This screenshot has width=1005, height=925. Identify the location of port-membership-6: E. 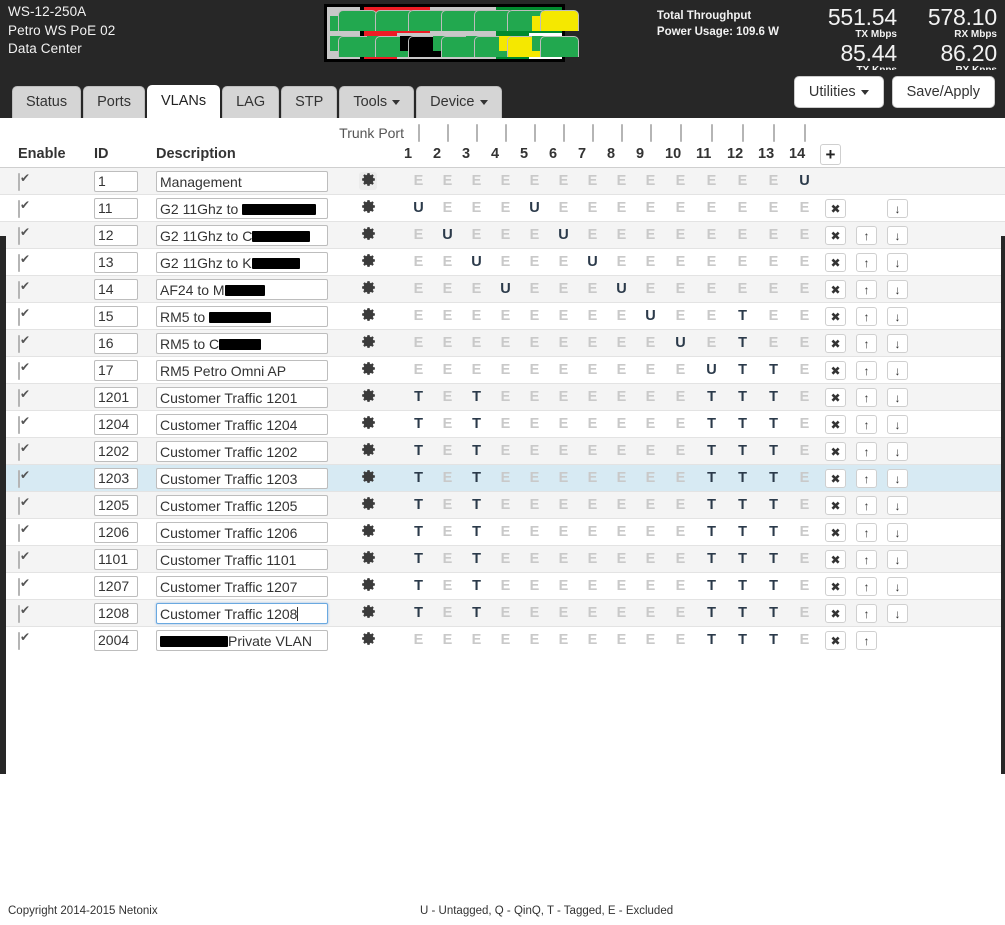
(563, 559).